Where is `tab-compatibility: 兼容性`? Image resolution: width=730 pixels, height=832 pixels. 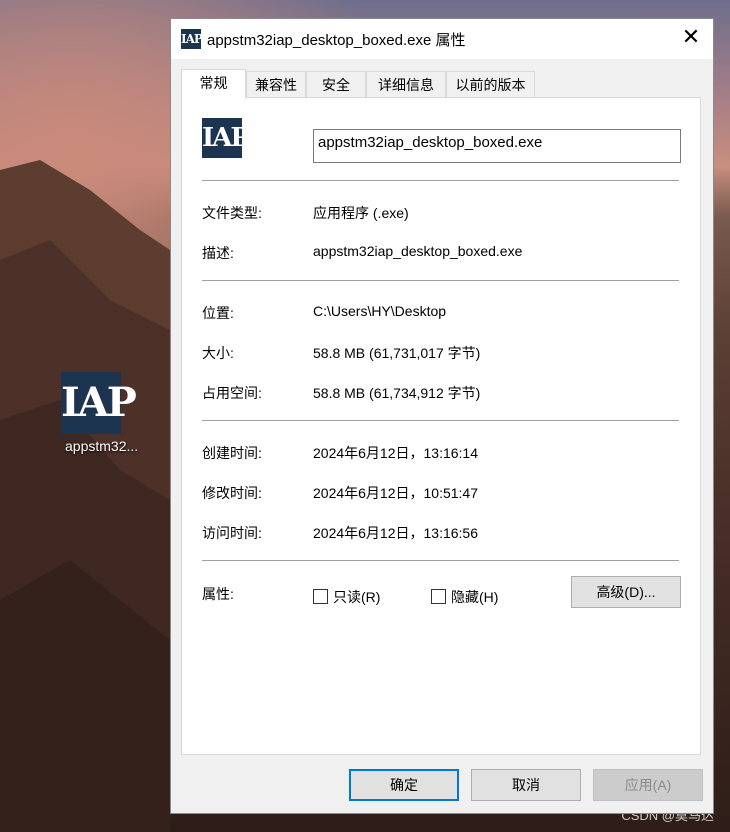
tab-compatibility: 兼容性 is located at coordinates (276, 84).